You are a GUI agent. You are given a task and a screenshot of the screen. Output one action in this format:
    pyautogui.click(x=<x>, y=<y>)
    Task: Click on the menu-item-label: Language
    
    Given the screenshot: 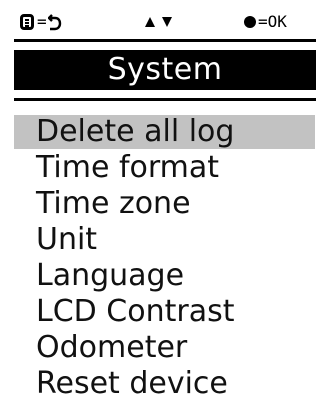 What is the action you would take?
    pyautogui.click(x=110, y=275)
    